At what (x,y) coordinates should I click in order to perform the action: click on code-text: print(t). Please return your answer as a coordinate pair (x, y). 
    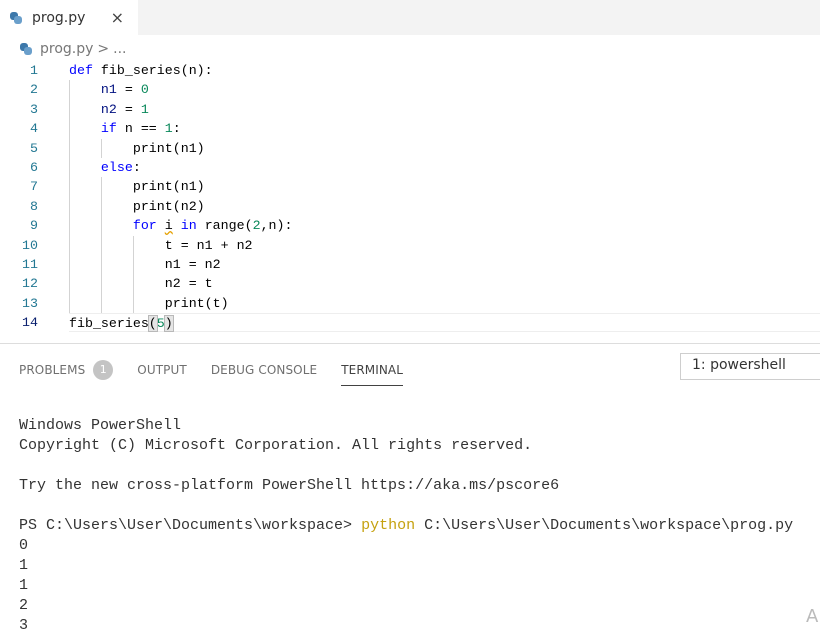
    Looking at the image, I should click on (444, 303).